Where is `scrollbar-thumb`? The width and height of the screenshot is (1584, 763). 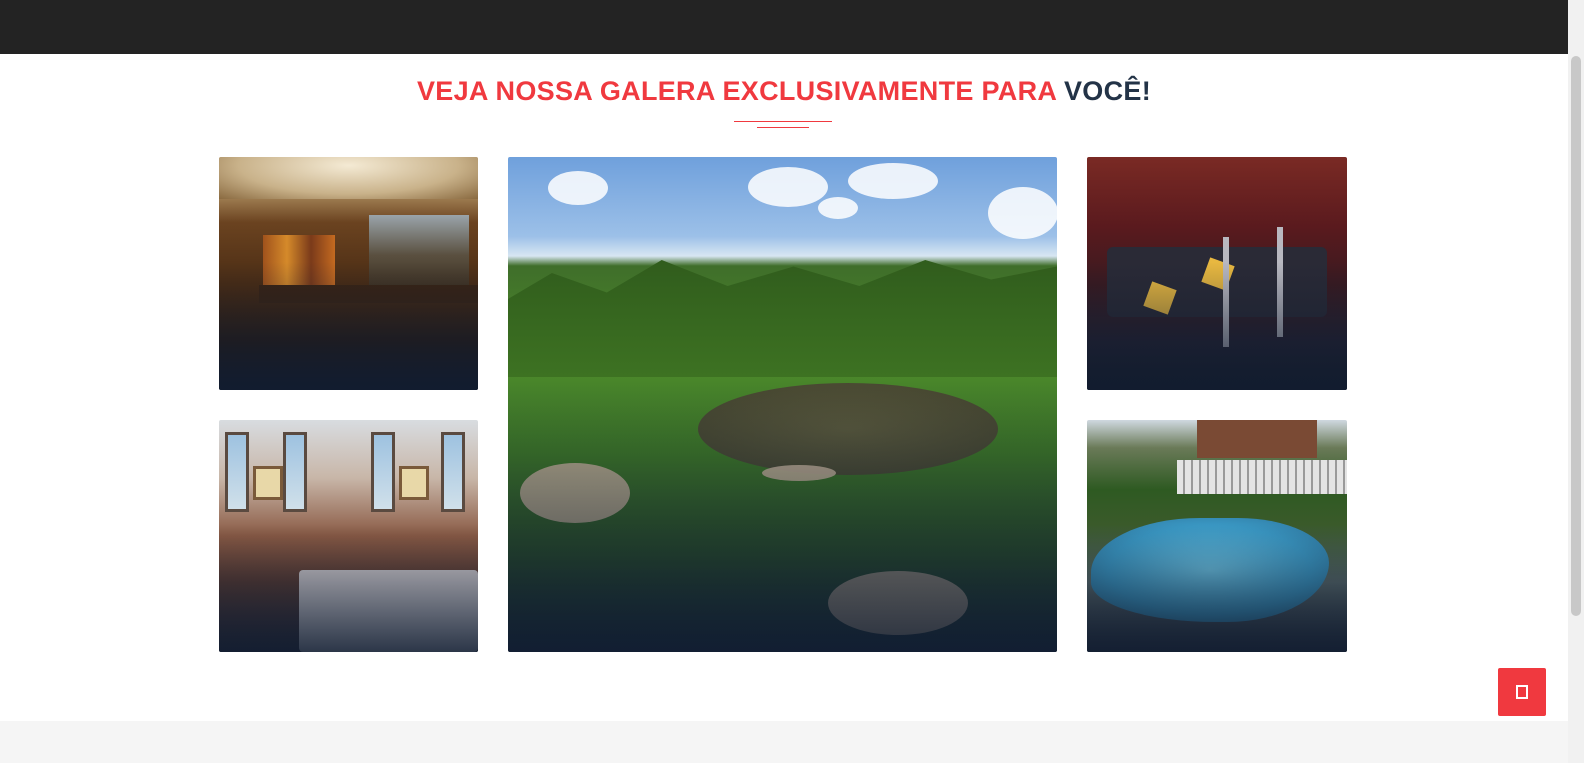
scrollbar-thumb is located at coordinates (1576, 336).